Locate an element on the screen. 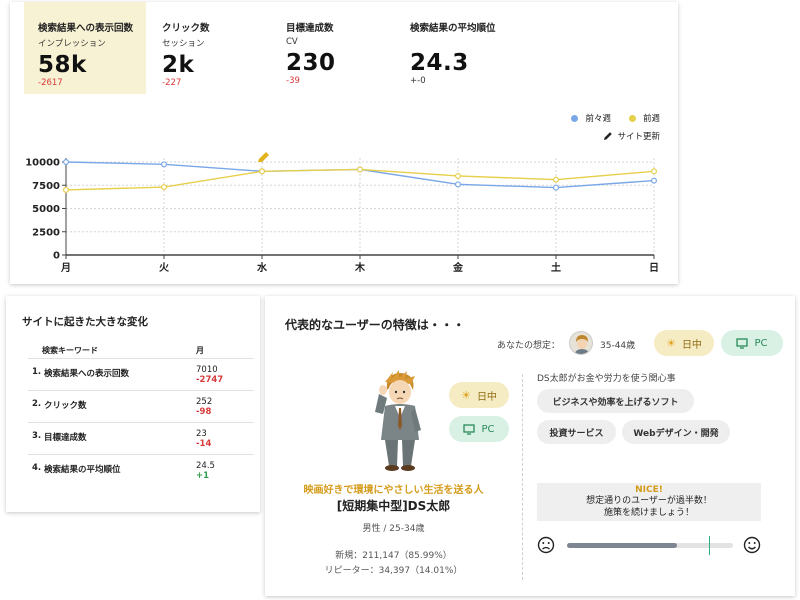  legend-dot is located at coordinates (632, 118).